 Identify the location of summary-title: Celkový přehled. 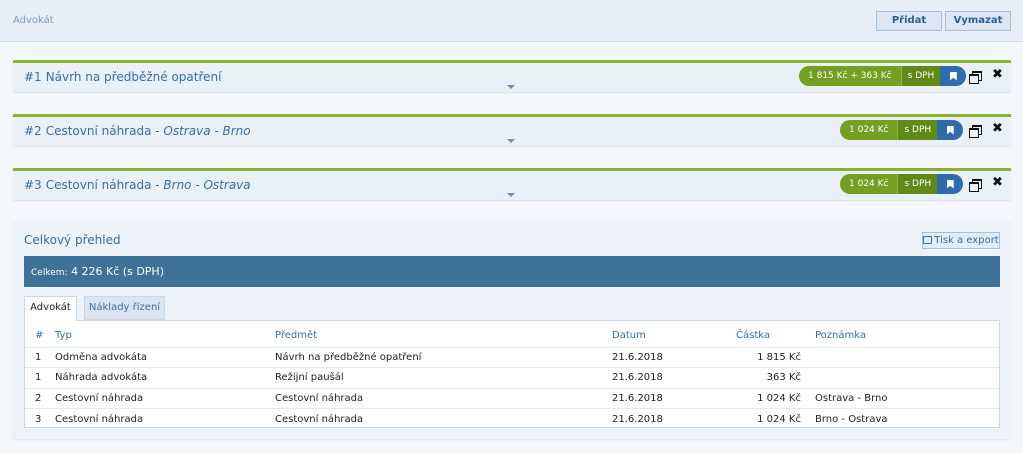
(72, 240).